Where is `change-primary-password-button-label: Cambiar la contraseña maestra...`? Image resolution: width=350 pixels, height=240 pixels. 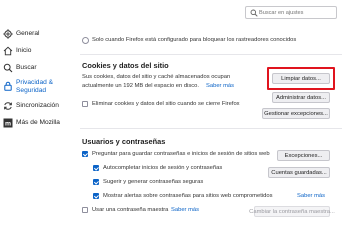 change-primary-password-button-label: Cambiar la contraseña maestra... is located at coordinates (292, 211).